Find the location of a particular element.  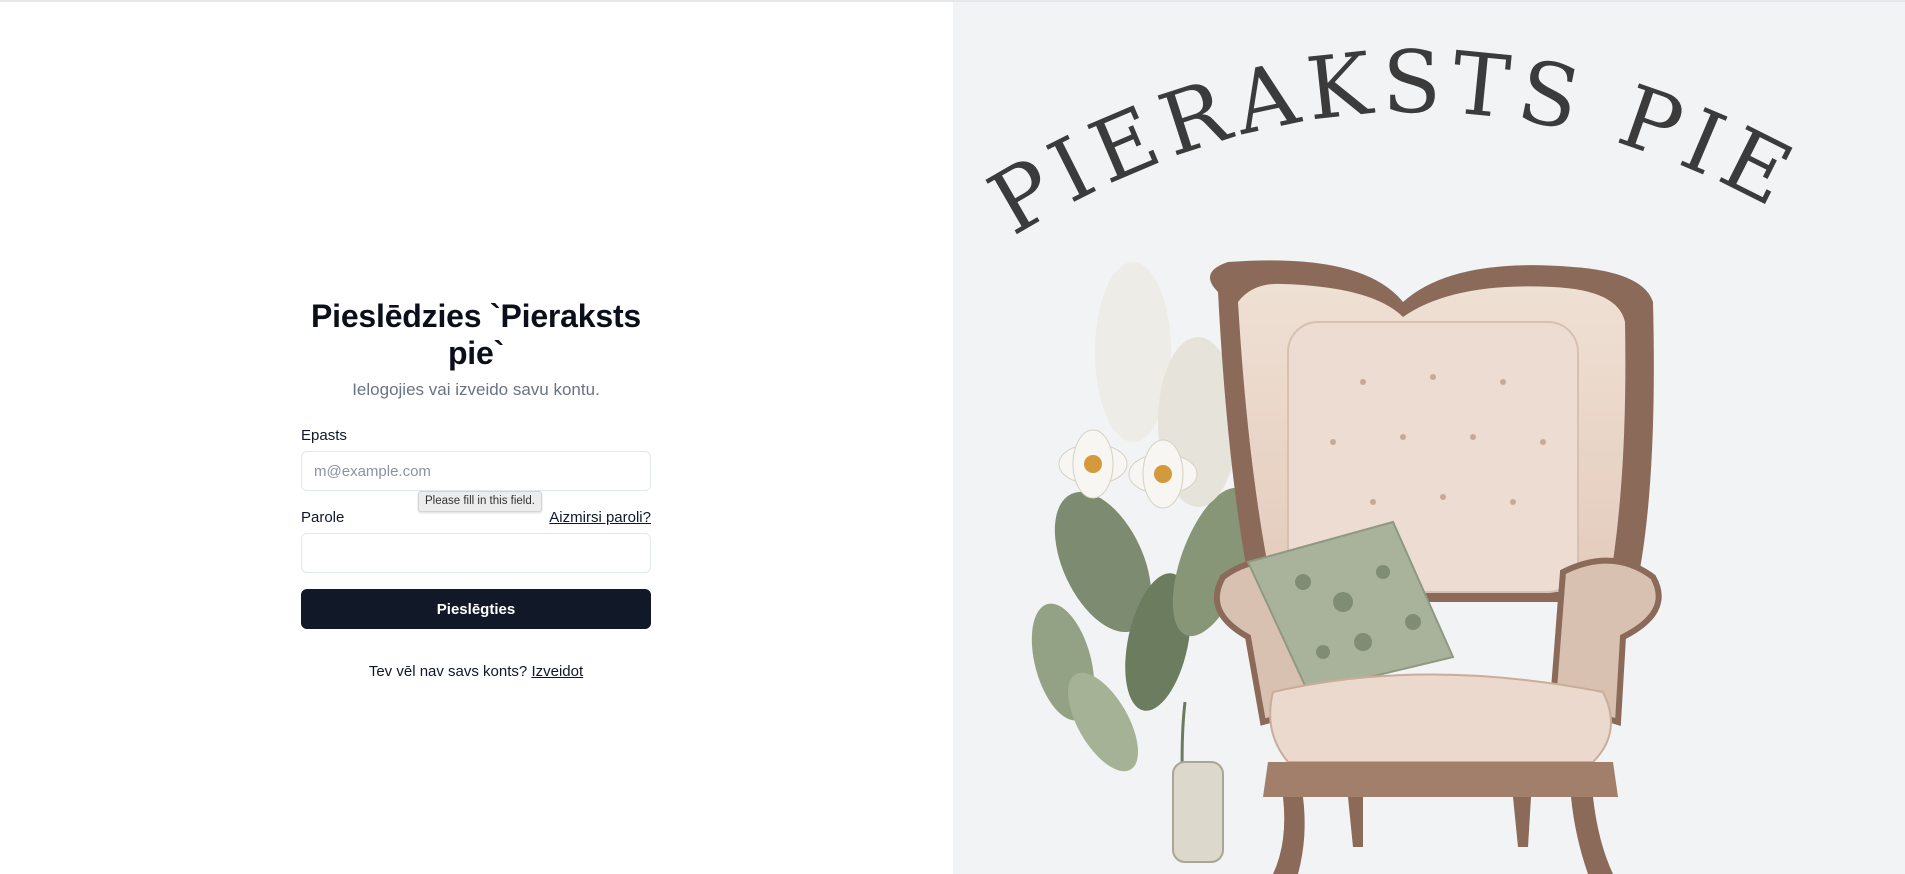

validation-tooltip: Please fill in this field. is located at coordinates (480, 501).